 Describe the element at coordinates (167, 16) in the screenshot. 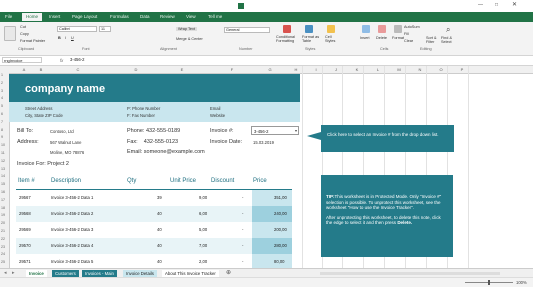

I see `tab-review: Review` at that location.